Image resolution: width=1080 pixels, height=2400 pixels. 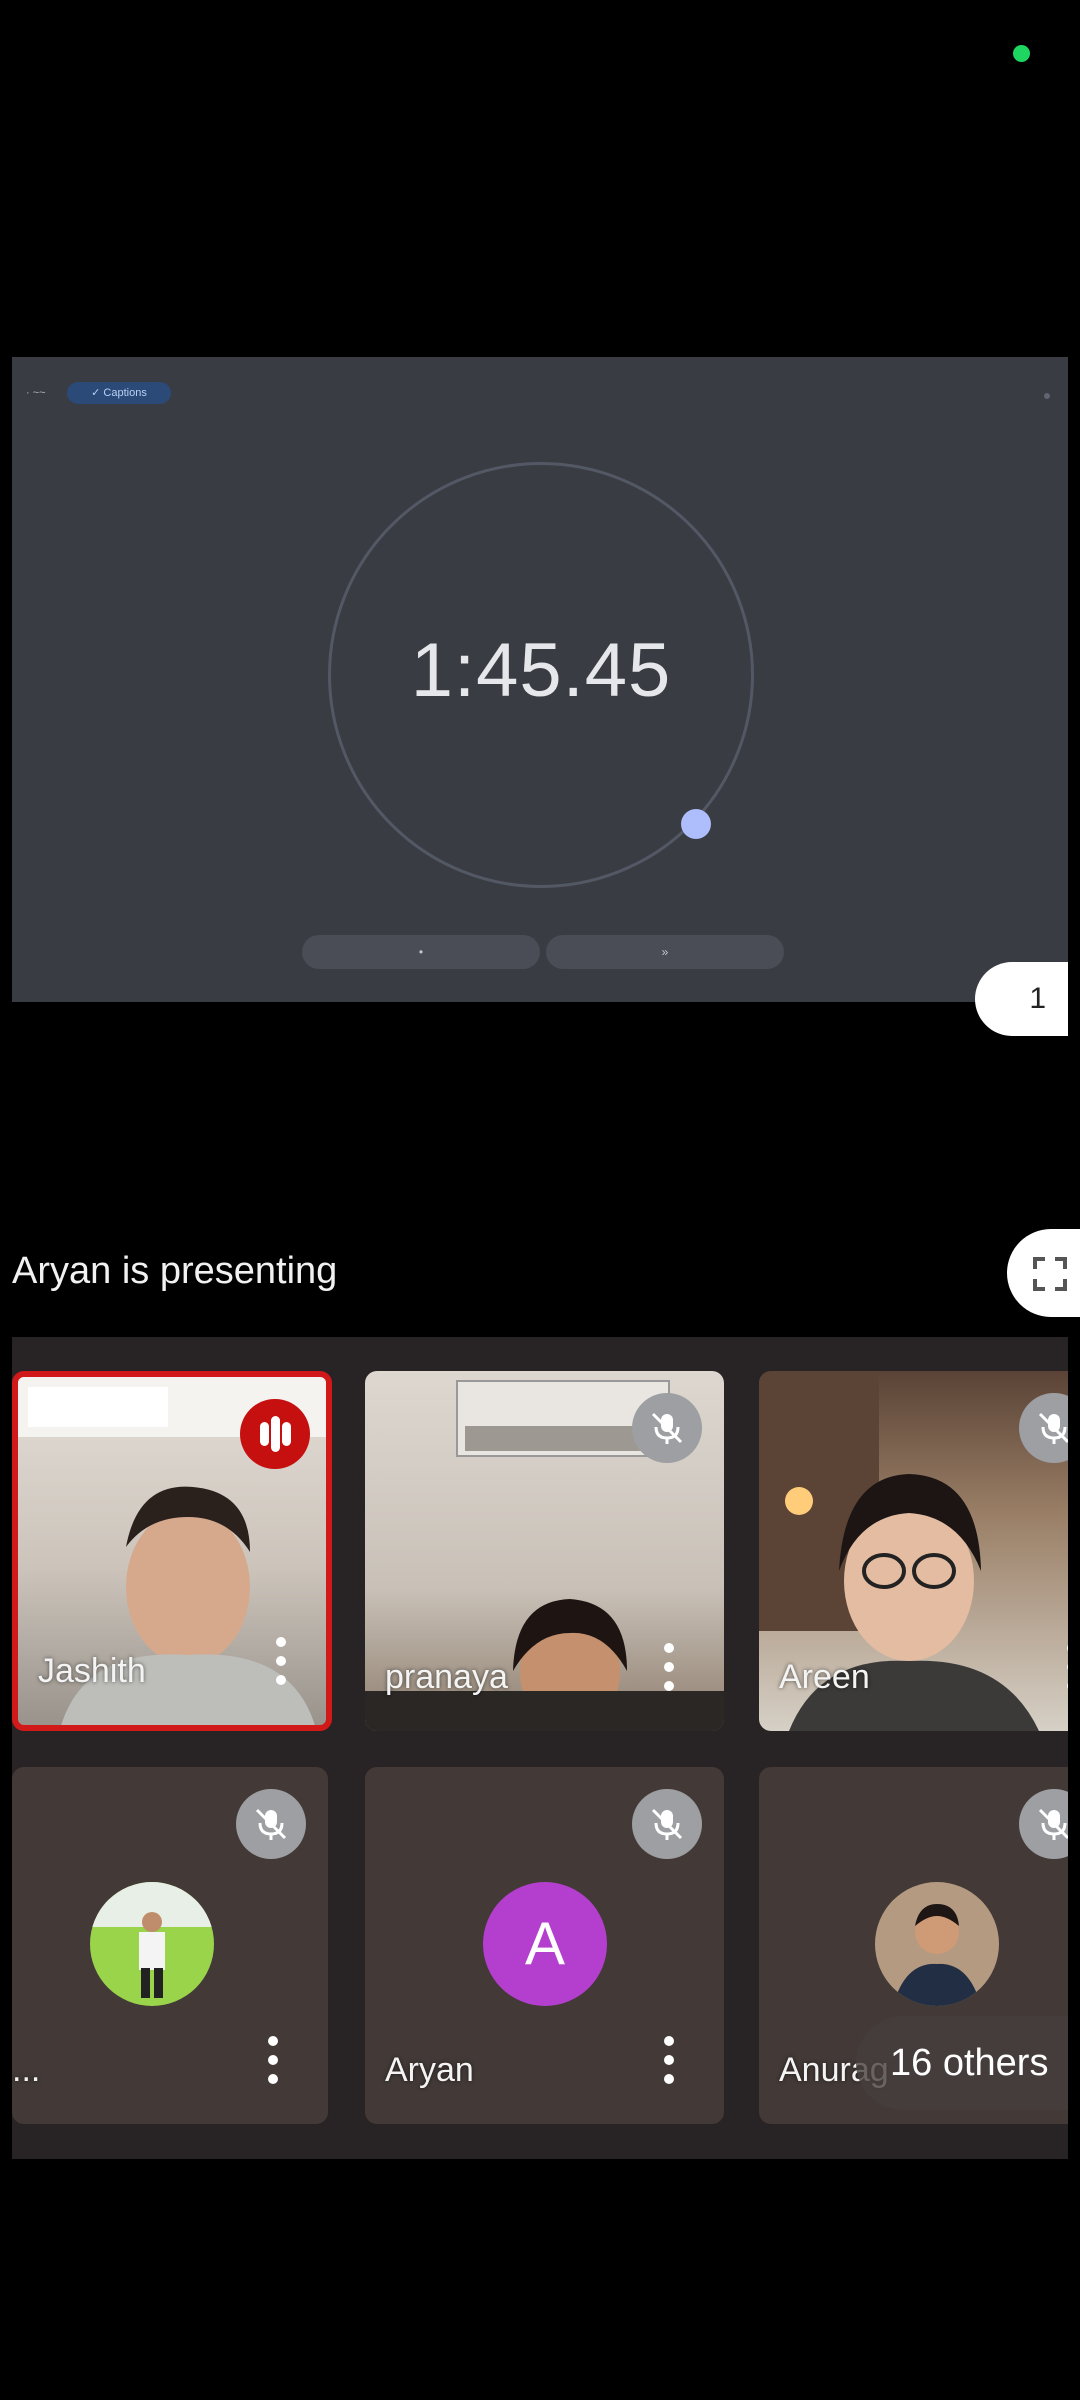 What do you see at coordinates (92, 1671) in the screenshot?
I see `participant-name: Jashith` at bounding box center [92, 1671].